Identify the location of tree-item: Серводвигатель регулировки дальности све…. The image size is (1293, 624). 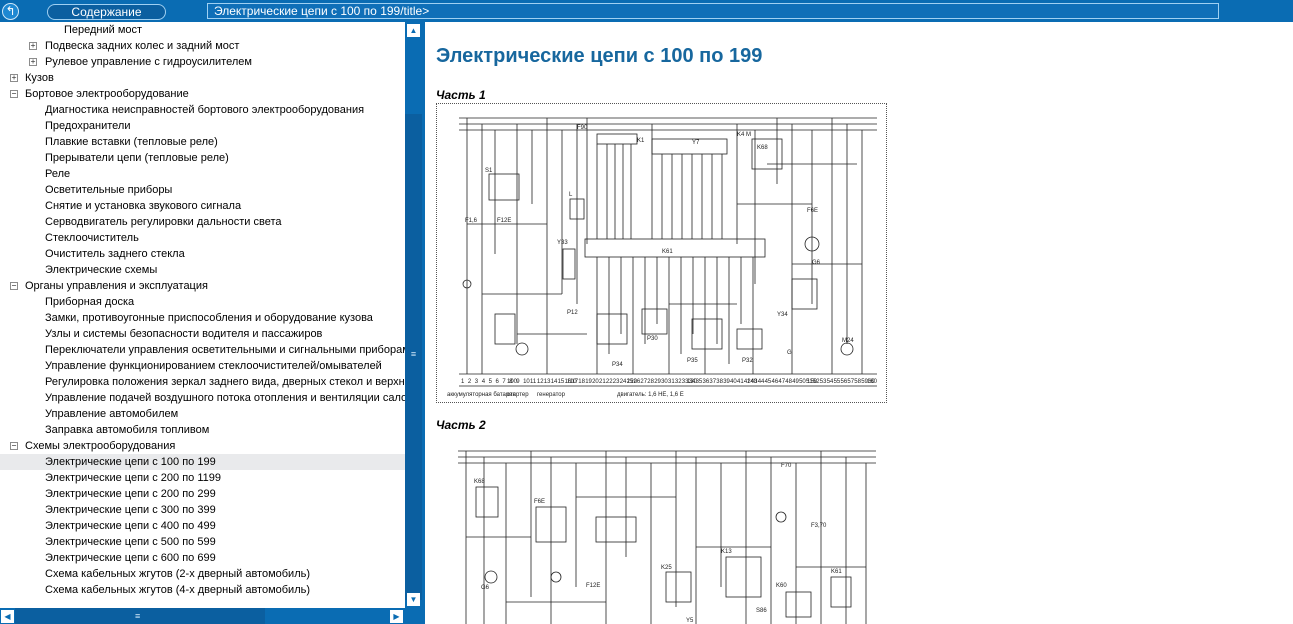
(202, 222).